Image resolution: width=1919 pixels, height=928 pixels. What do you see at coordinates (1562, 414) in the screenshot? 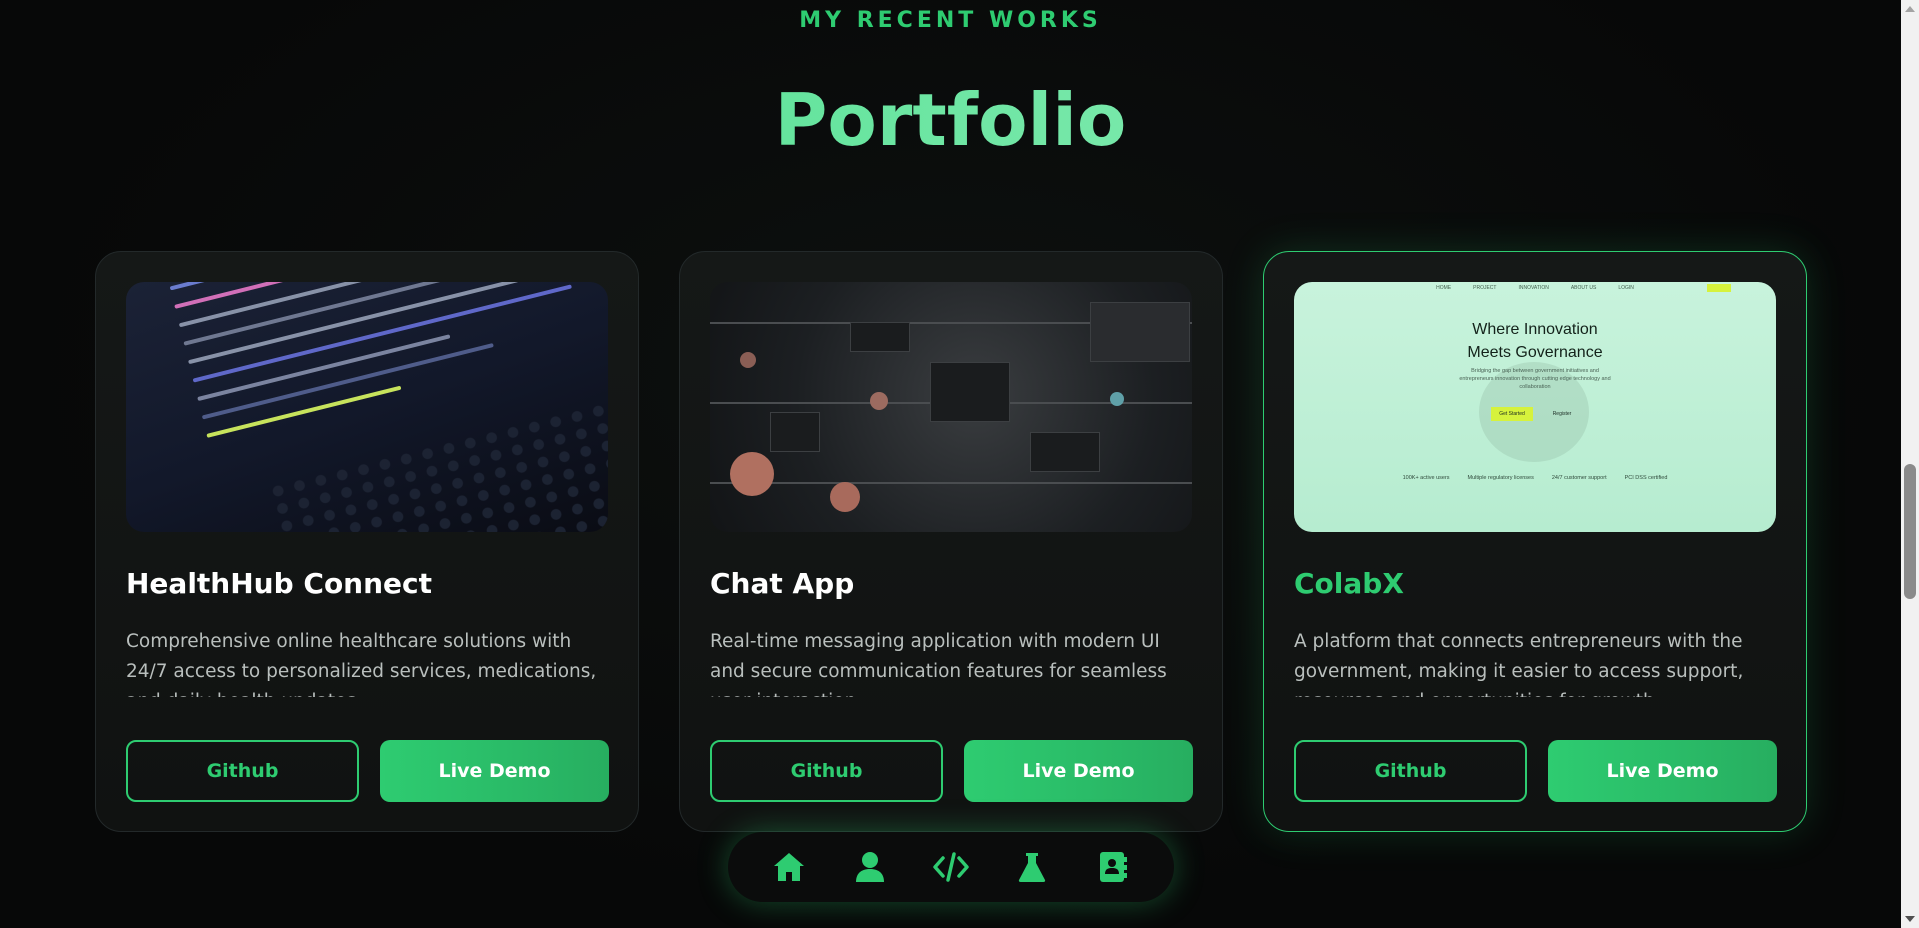
I see `preview-register: Register` at bounding box center [1562, 414].